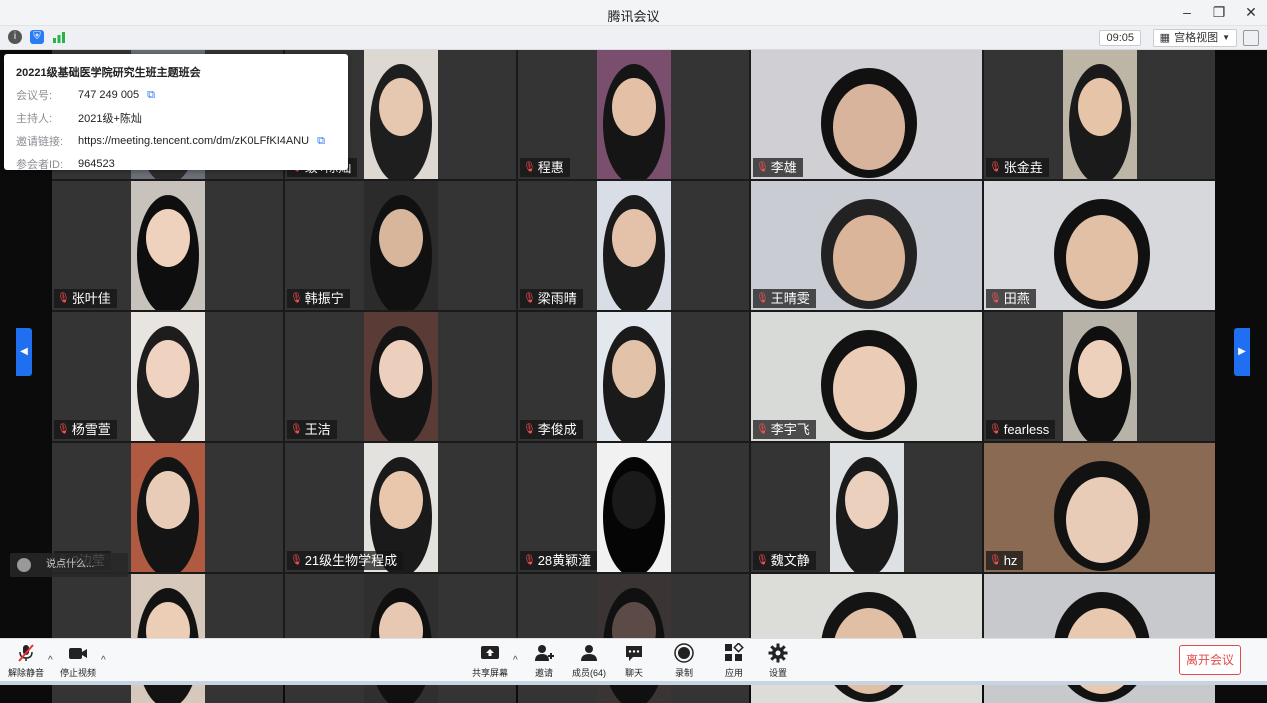 The image size is (1267, 703). I want to click on share-screen-button: 共享屏幕, so click(490, 661).